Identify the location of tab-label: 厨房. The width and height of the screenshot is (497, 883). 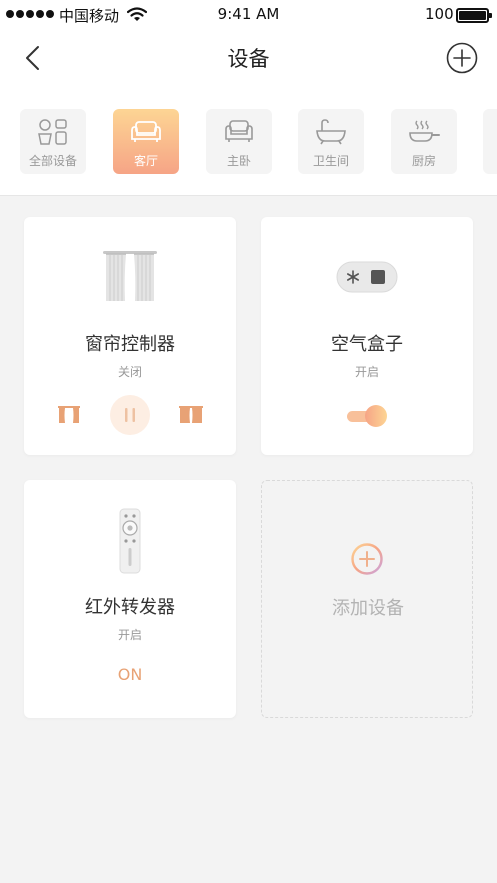
(423, 161).